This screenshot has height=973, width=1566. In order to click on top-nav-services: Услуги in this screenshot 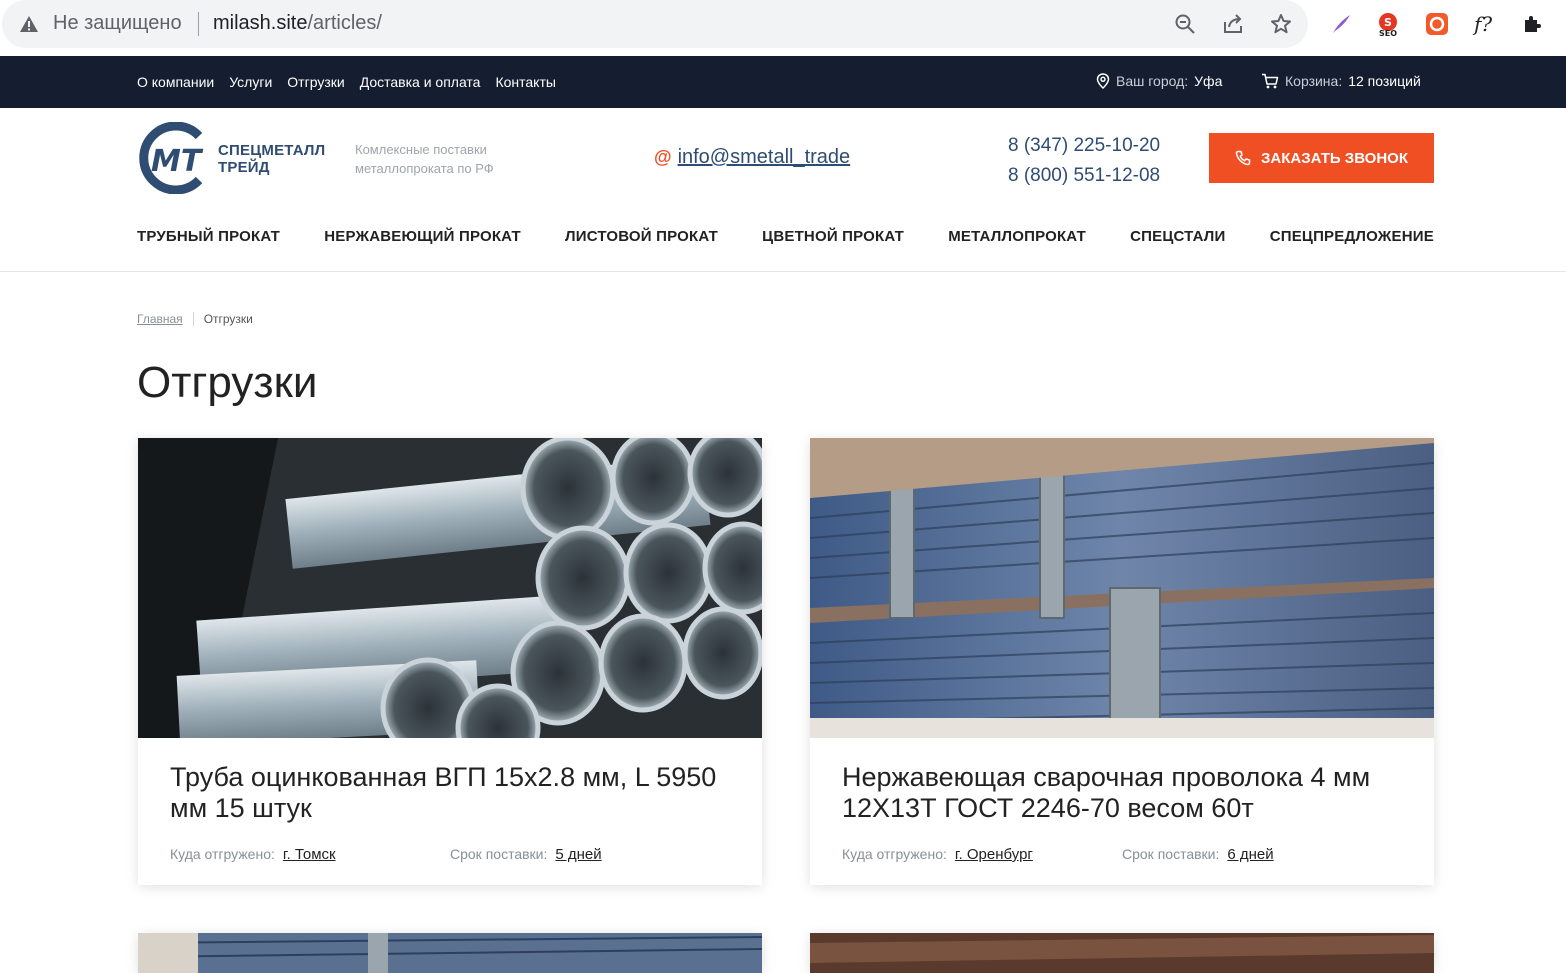, I will do `click(250, 82)`.